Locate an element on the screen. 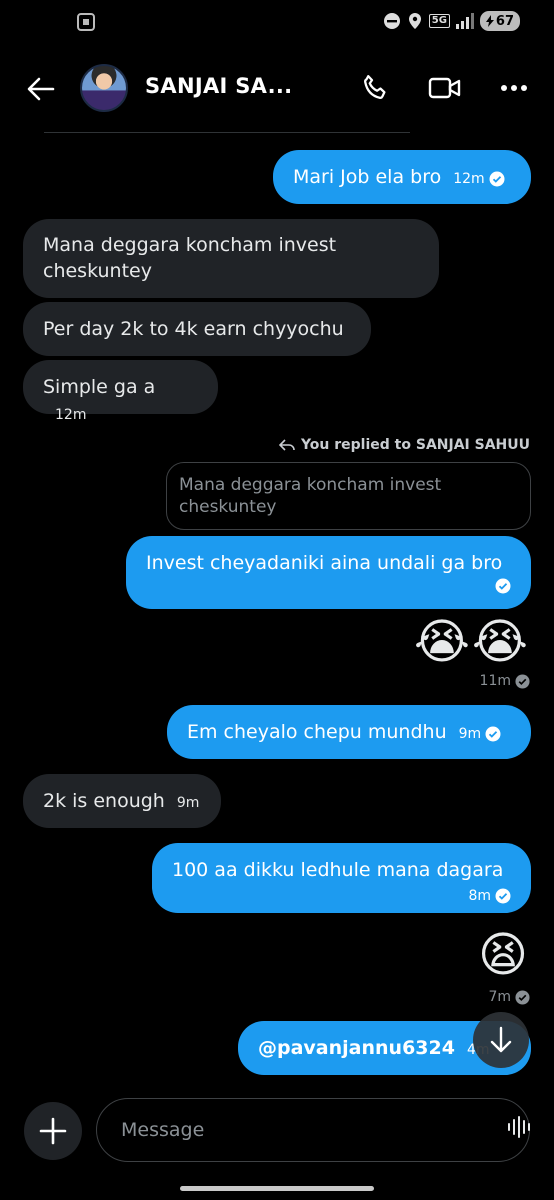 The height and width of the screenshot is (1200, 554). status-bar: 5G 67 is located at coordinates (277, 22).